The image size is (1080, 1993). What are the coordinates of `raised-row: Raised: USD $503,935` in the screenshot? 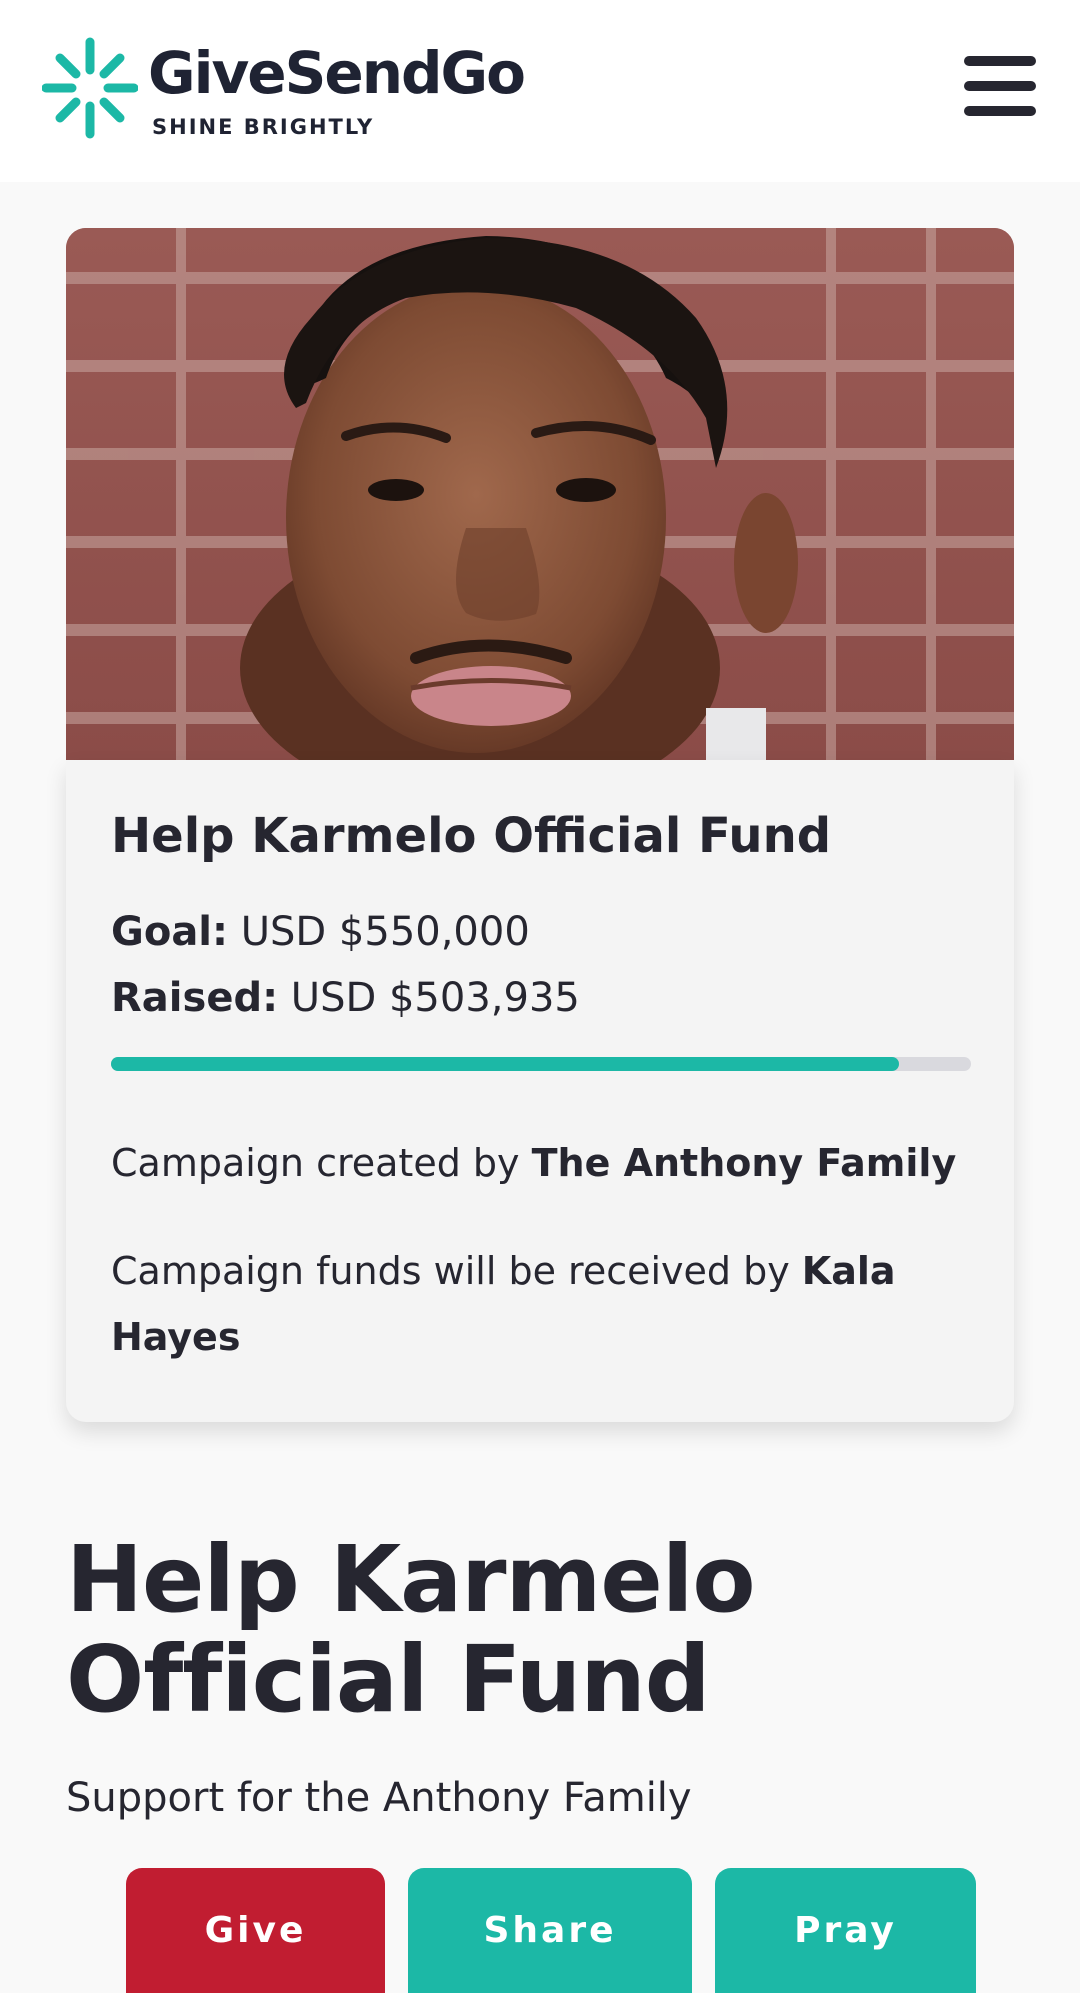 It's located at (345, 998).